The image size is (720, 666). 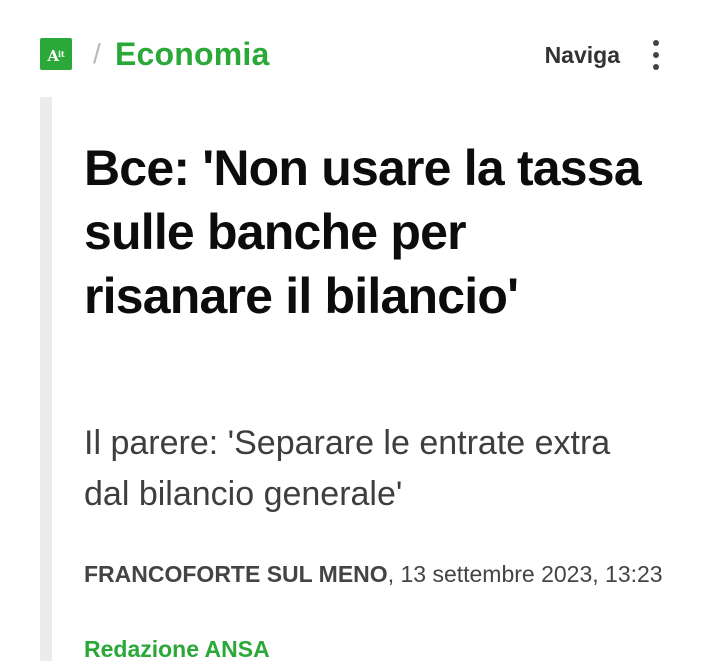 I want to click on naviga-button: Naviga, so click(x=582, y=55).